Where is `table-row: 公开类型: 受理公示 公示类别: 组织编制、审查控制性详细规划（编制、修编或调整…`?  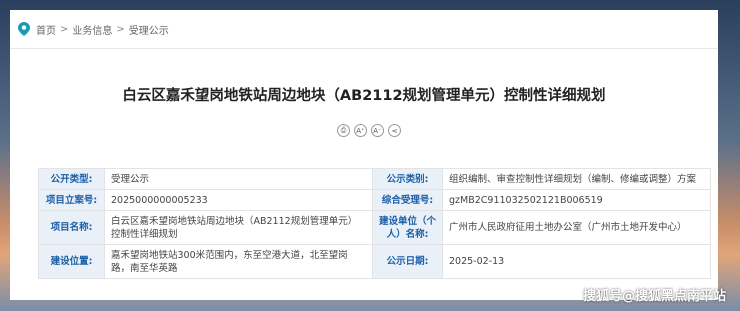 table-row: 公开类型: 受理公示 公示类别: 组织编制、审查控制性详细规划（编制、修编或调整… is located at coordinates (374, 179).